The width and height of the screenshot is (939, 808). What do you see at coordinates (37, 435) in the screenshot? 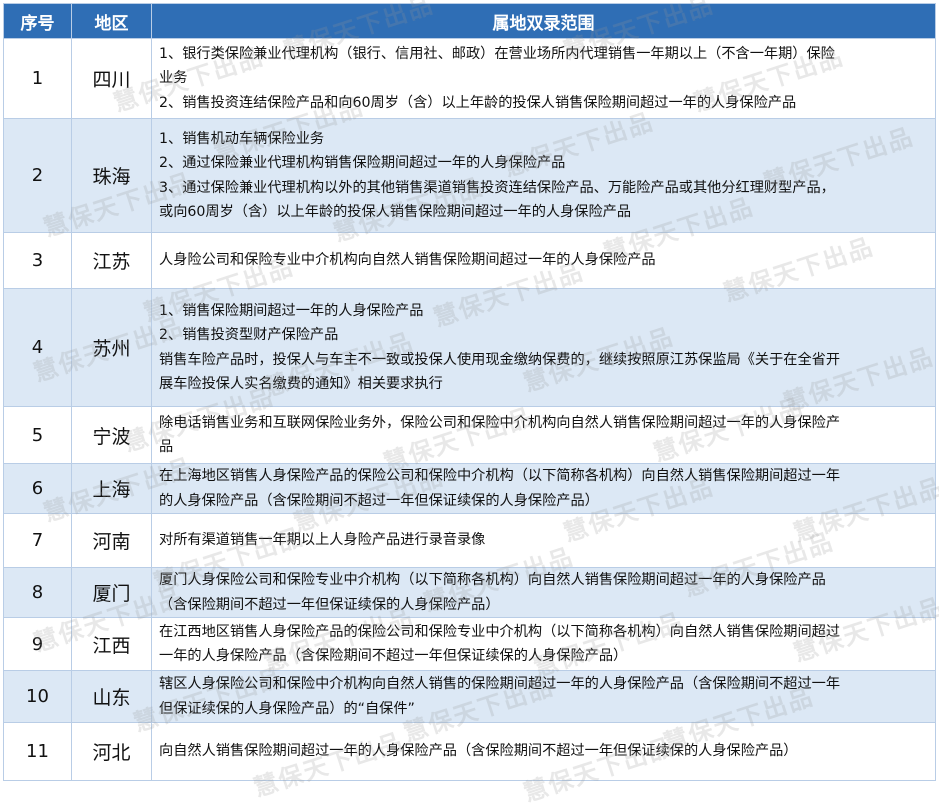
I see `row-number: 5` at bounding box center [37, 435].